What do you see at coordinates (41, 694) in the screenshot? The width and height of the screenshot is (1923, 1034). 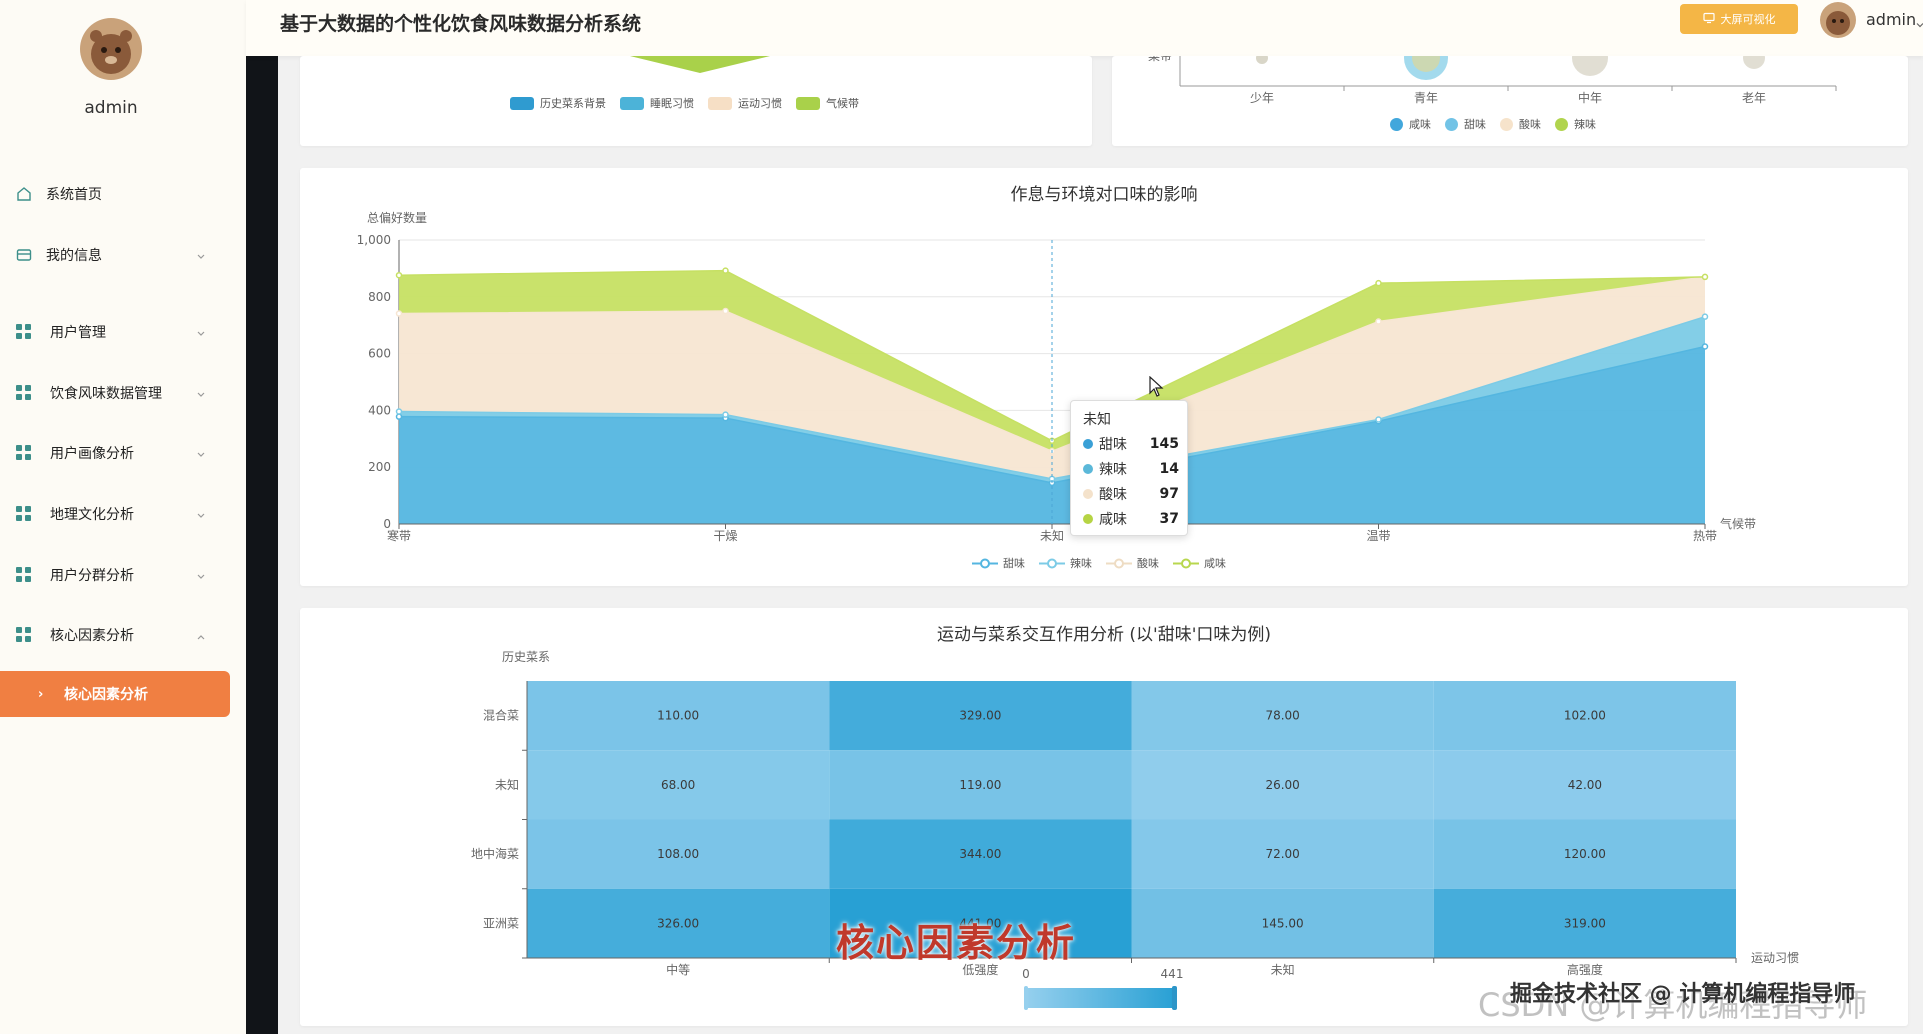 I see `chevron-right-icon: ›` at bounding box center [41, 694].